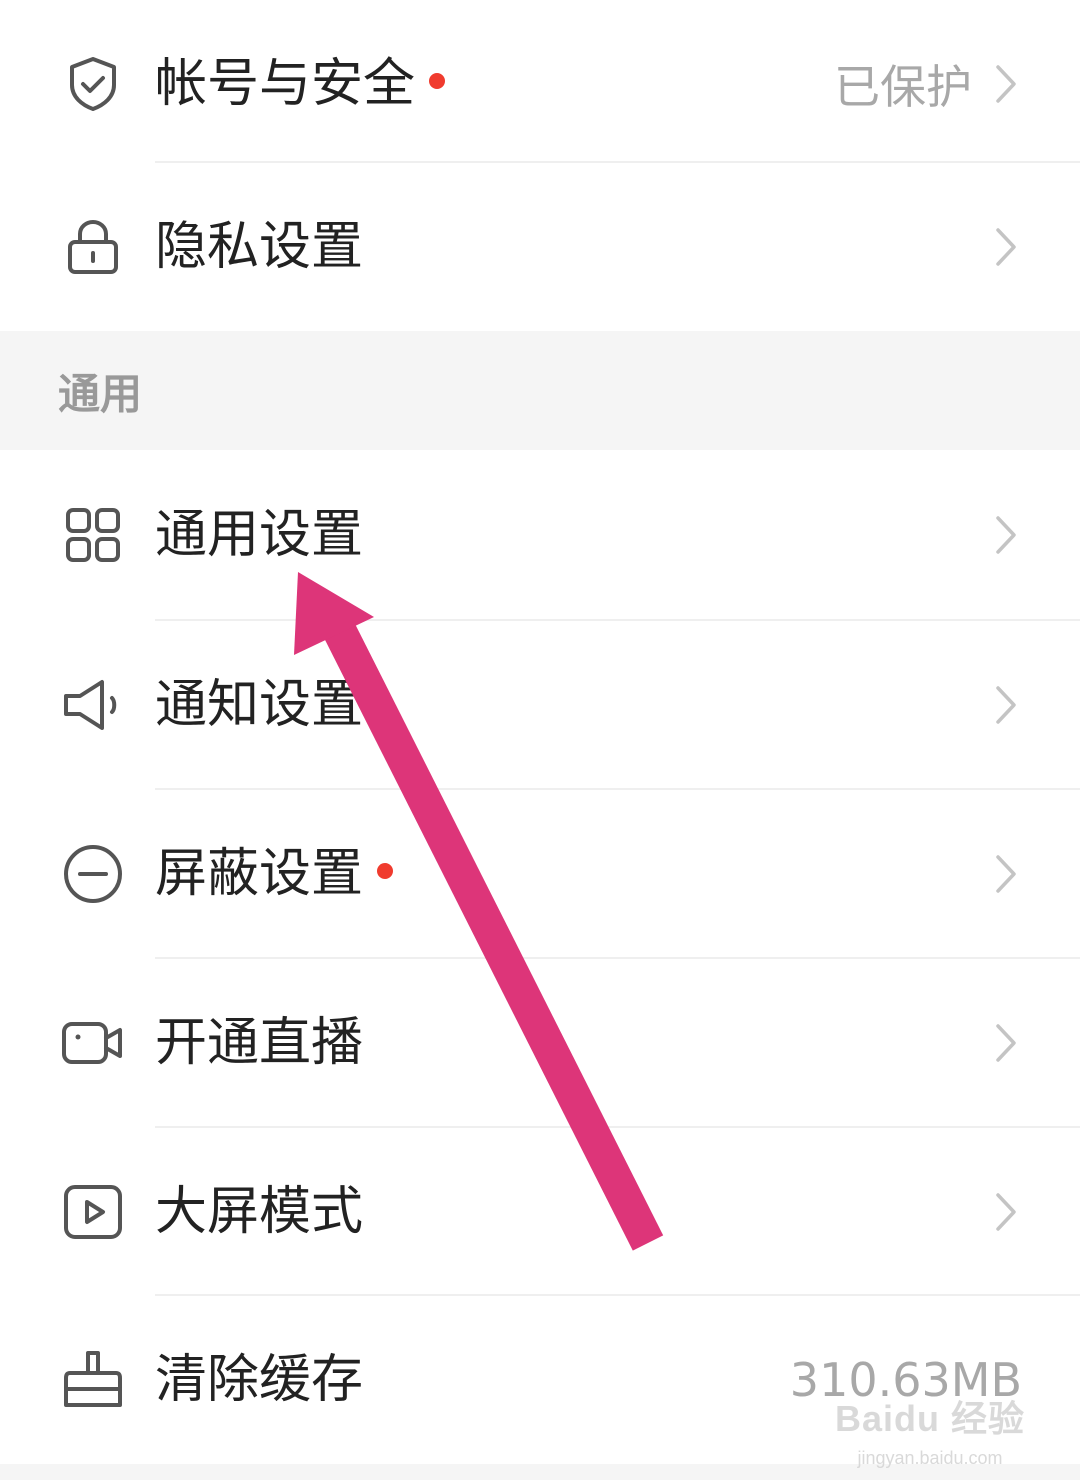 This screenshot has height=1480, width=1080. I want to click on privacy-settings-row: 隐私设置, so click(540, 247).